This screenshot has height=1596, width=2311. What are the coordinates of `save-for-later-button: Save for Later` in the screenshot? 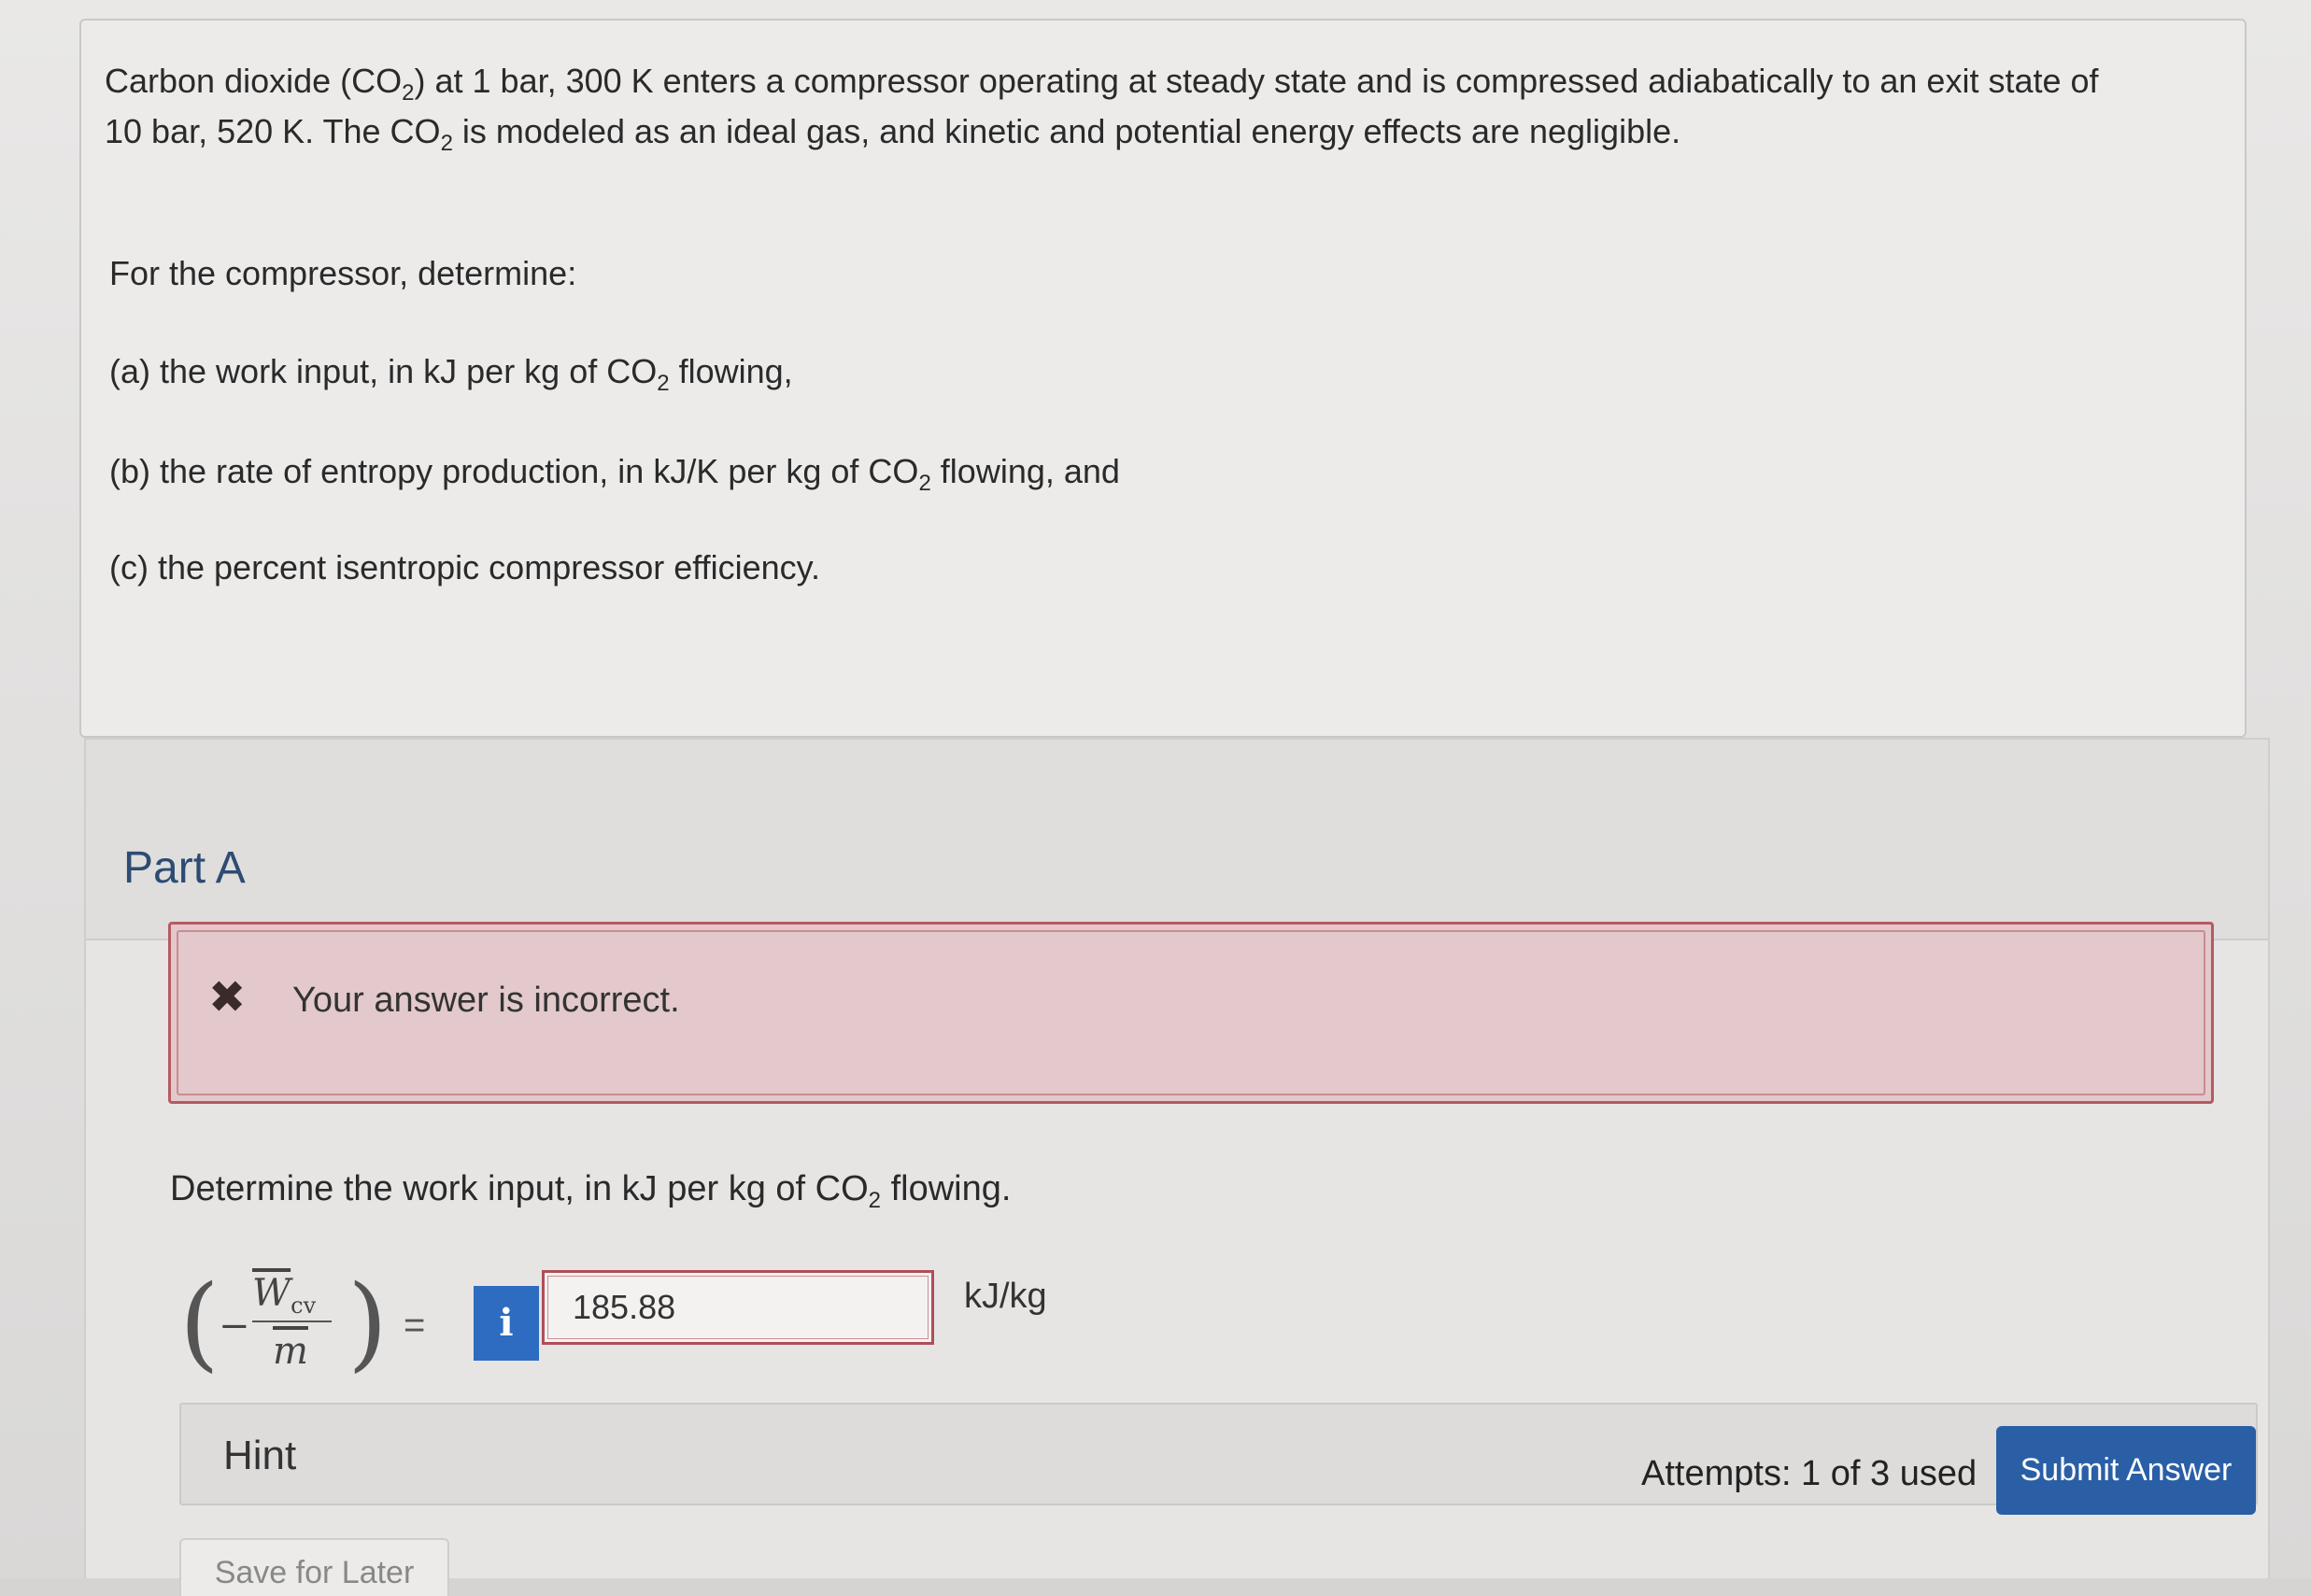 It's located at (314, 1567).